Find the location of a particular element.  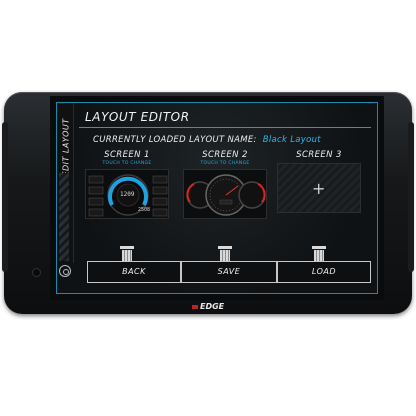

side-rail: EDIT LAYOUT is located at coordinates (65, 183).